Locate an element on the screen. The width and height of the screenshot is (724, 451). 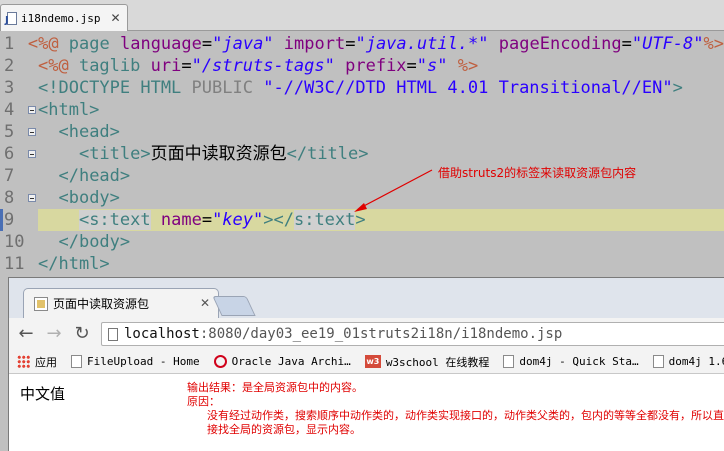
forward-arrow-icon: → is located at coordinates (54, 334).